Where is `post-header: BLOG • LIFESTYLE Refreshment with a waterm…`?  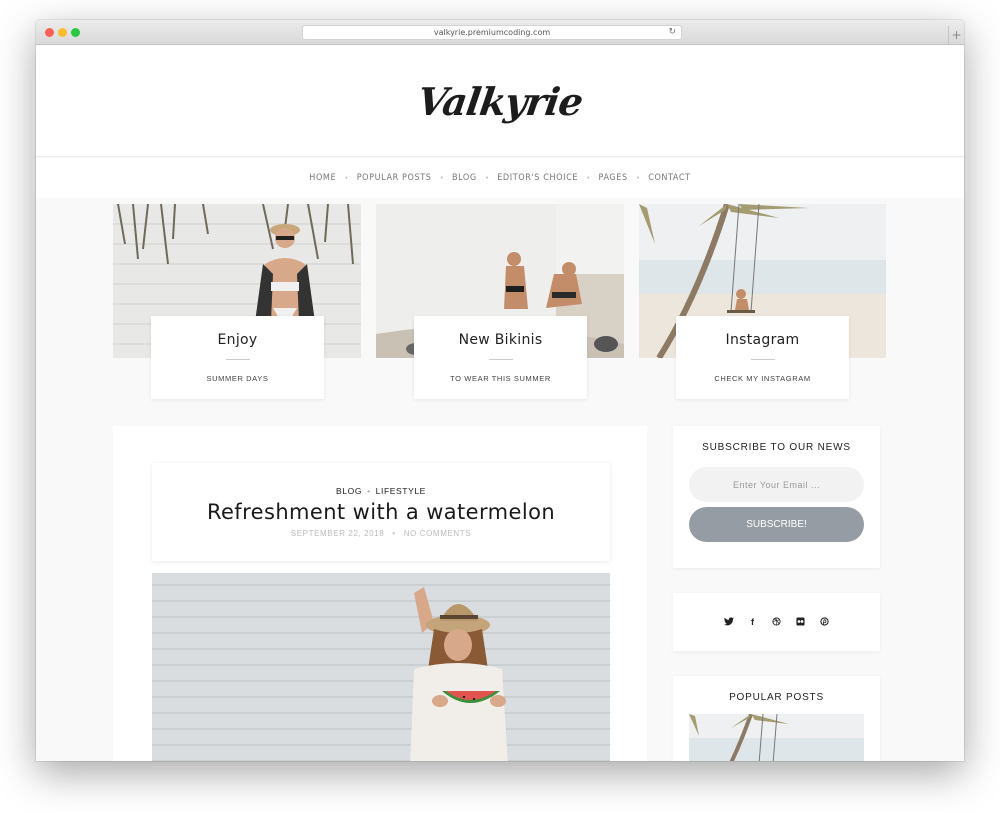
post-header: BLOG • LIFESTYLE Refreshment with a waterm… is located at coordinates (381, 512).